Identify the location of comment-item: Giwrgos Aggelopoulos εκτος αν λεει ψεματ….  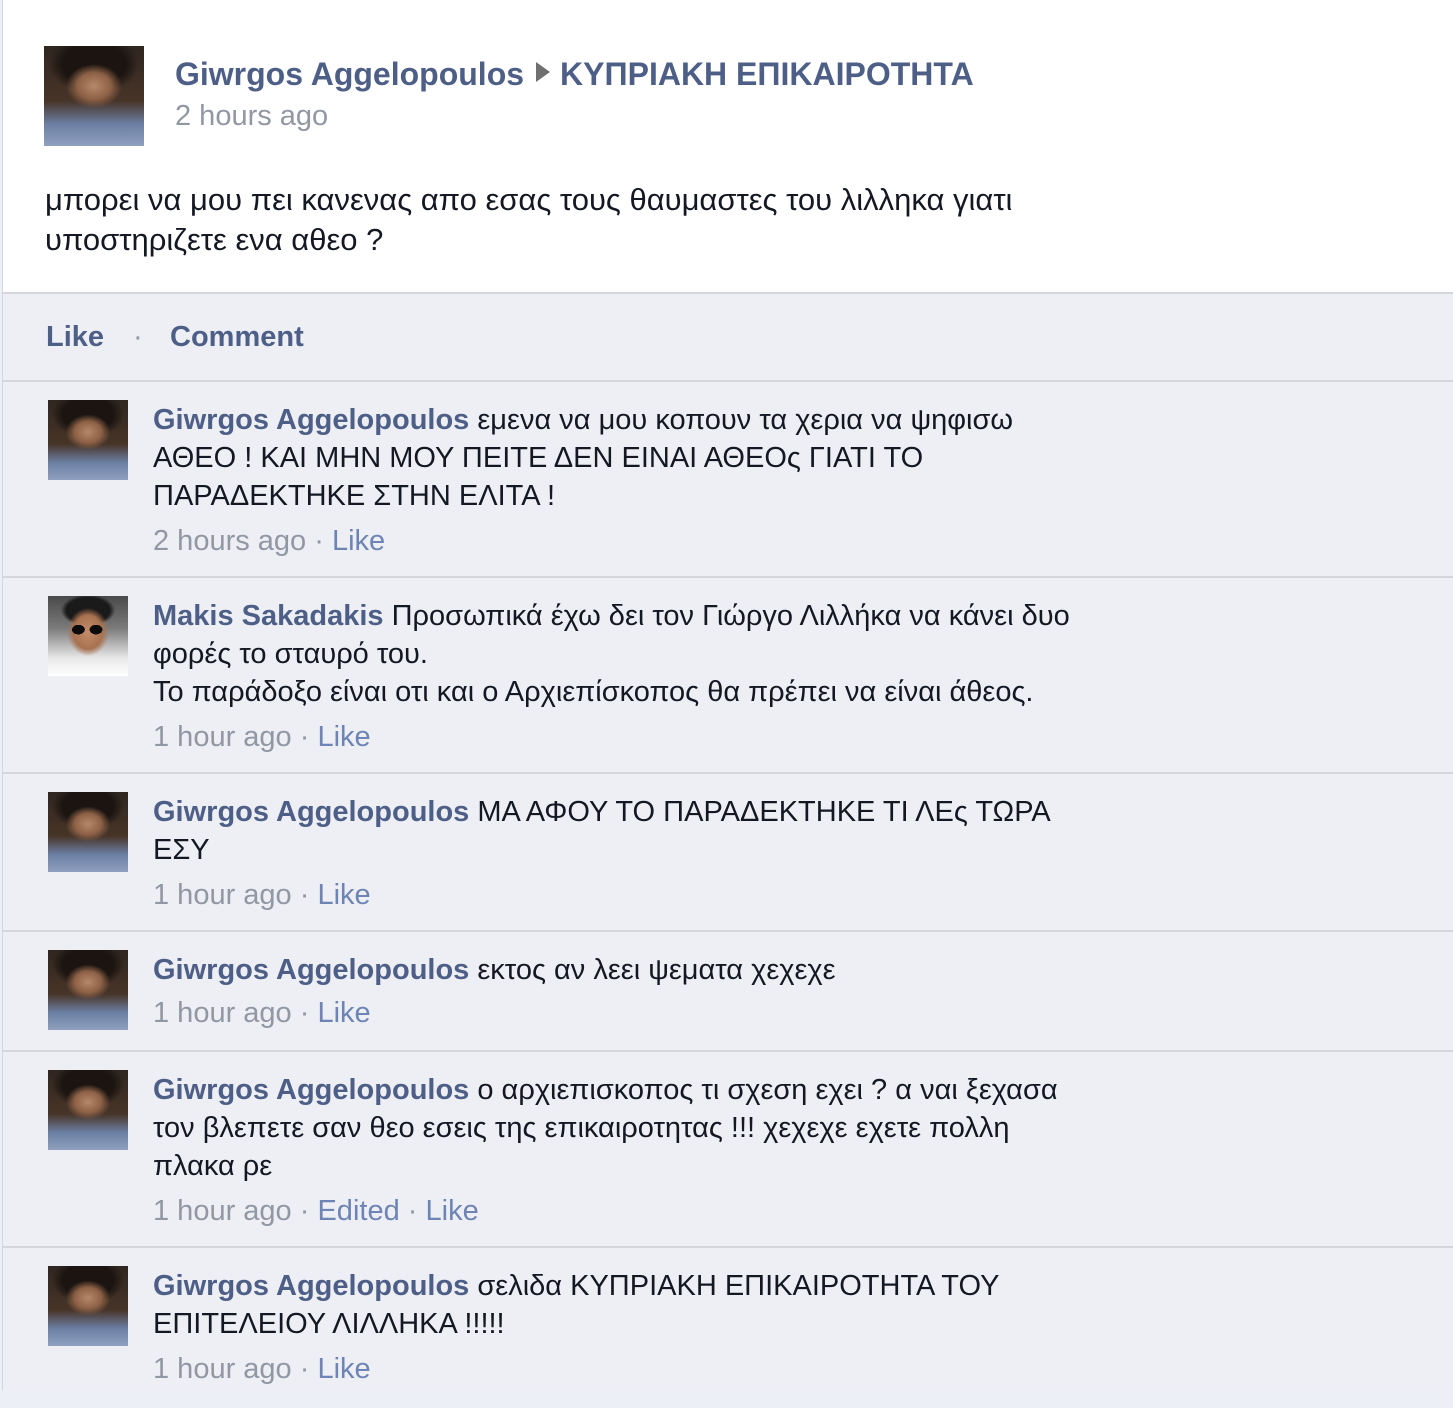
(728, 992).